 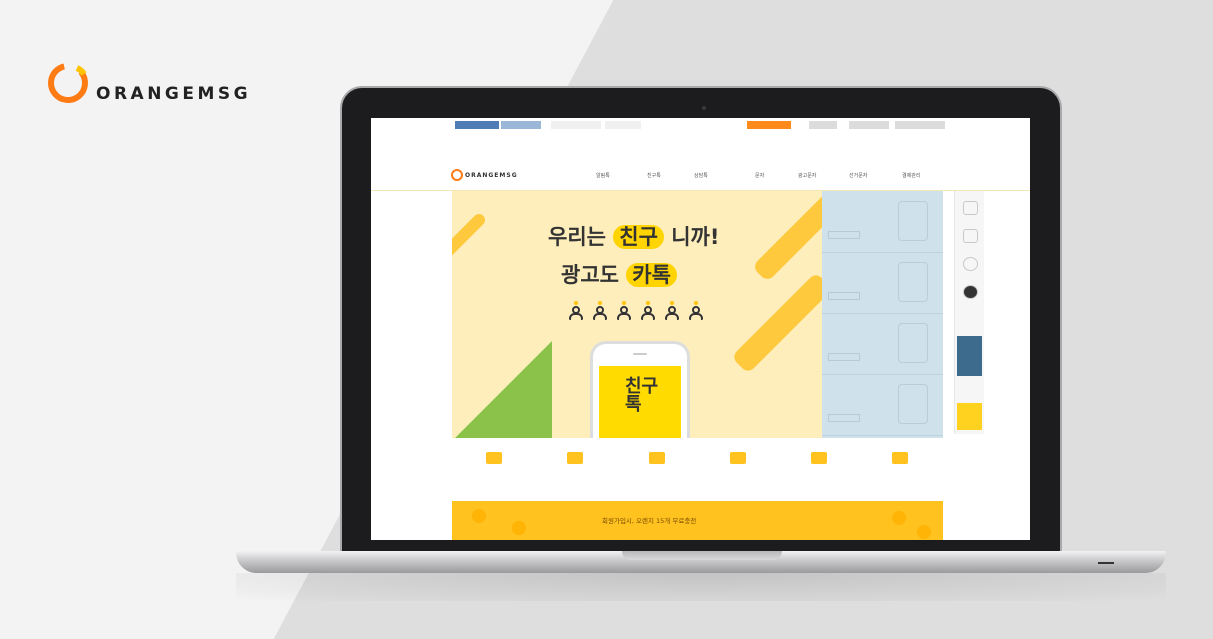 I want to click on laptop-indicator, so click(x=1106, y=563).